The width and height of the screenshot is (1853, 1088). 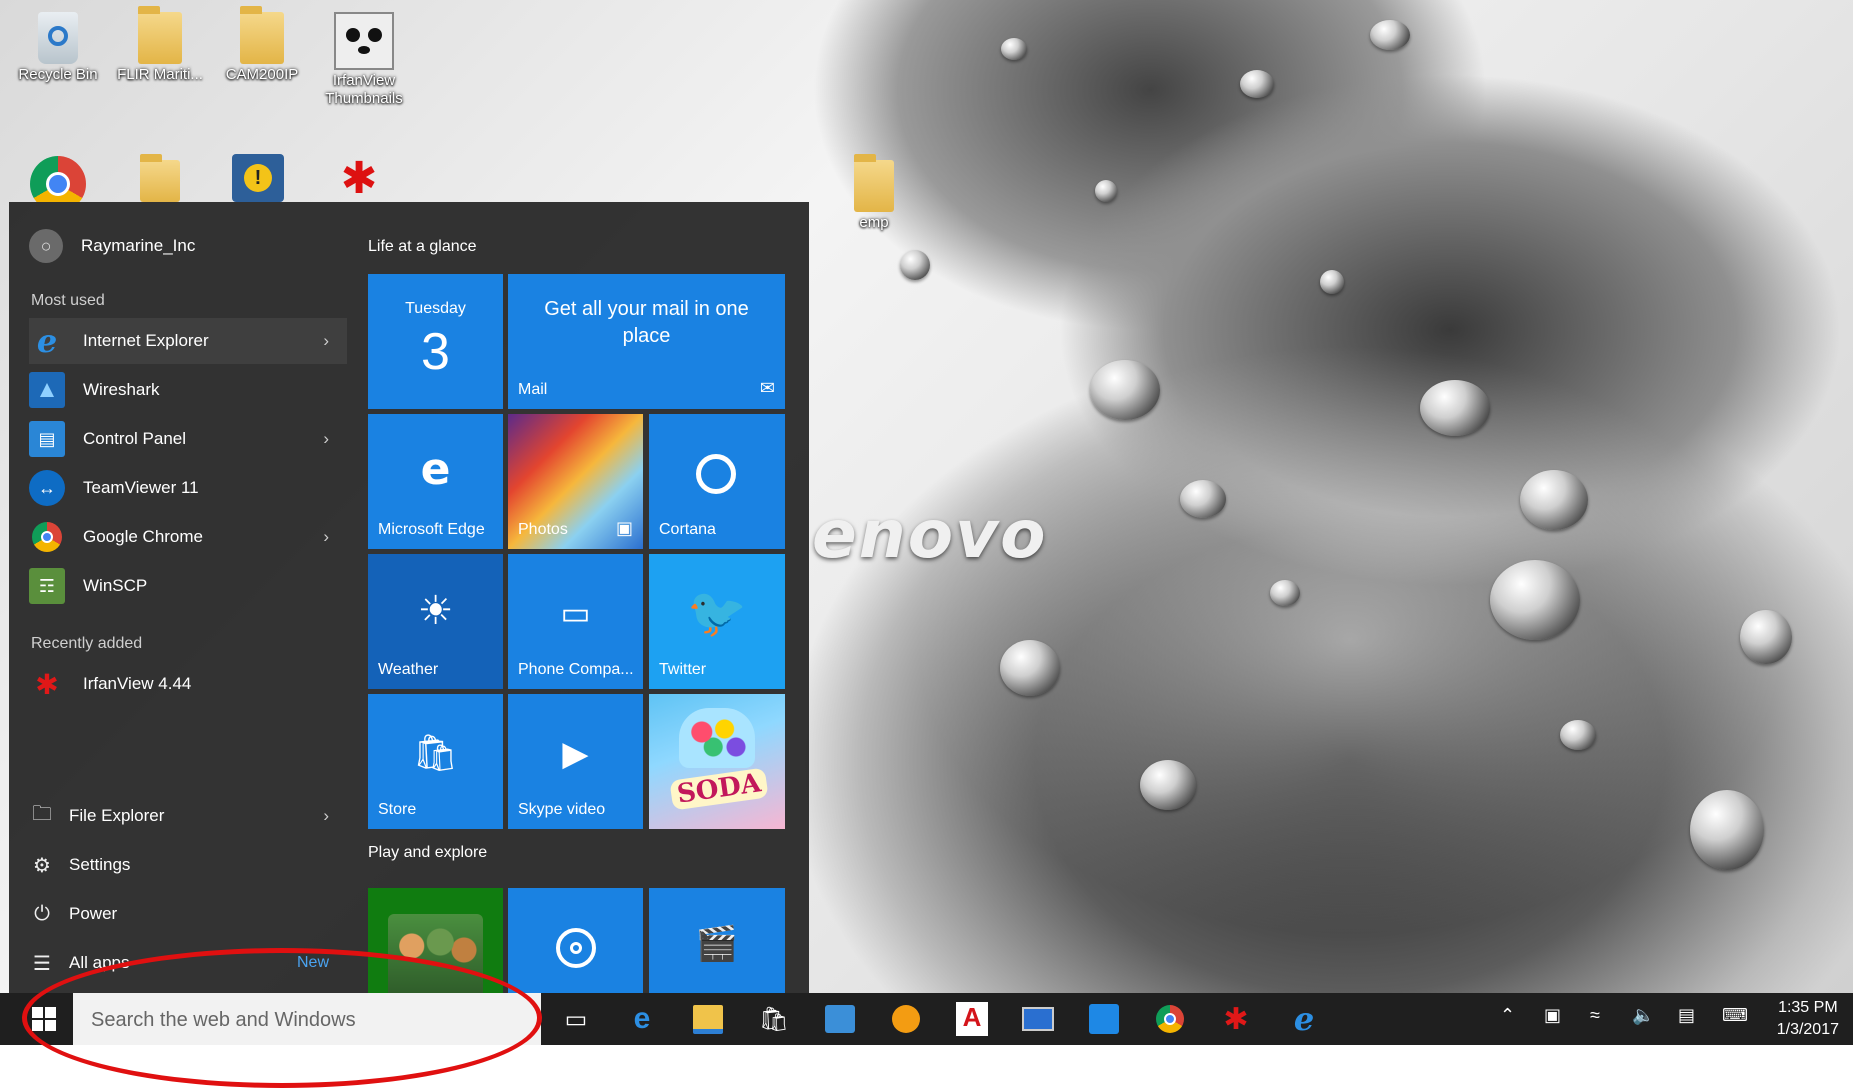 I want to click on warning-app-icon: !, so click(x=258, y=178).